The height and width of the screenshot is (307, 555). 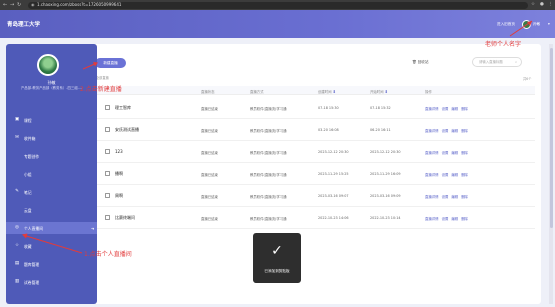 I want to click on annotation-step1: 1.点击个人直播间, so click(x=108, y=254).